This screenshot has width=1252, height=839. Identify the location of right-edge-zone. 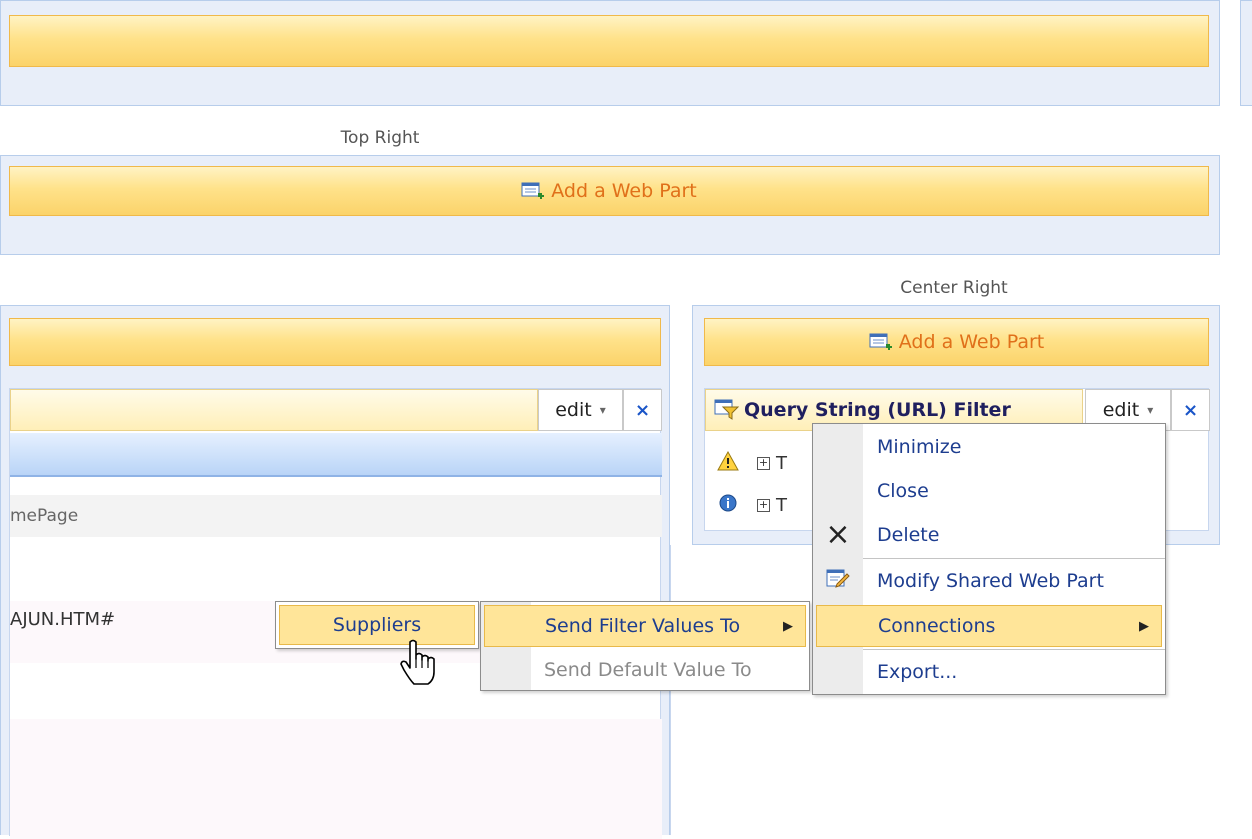
(1246, 53).